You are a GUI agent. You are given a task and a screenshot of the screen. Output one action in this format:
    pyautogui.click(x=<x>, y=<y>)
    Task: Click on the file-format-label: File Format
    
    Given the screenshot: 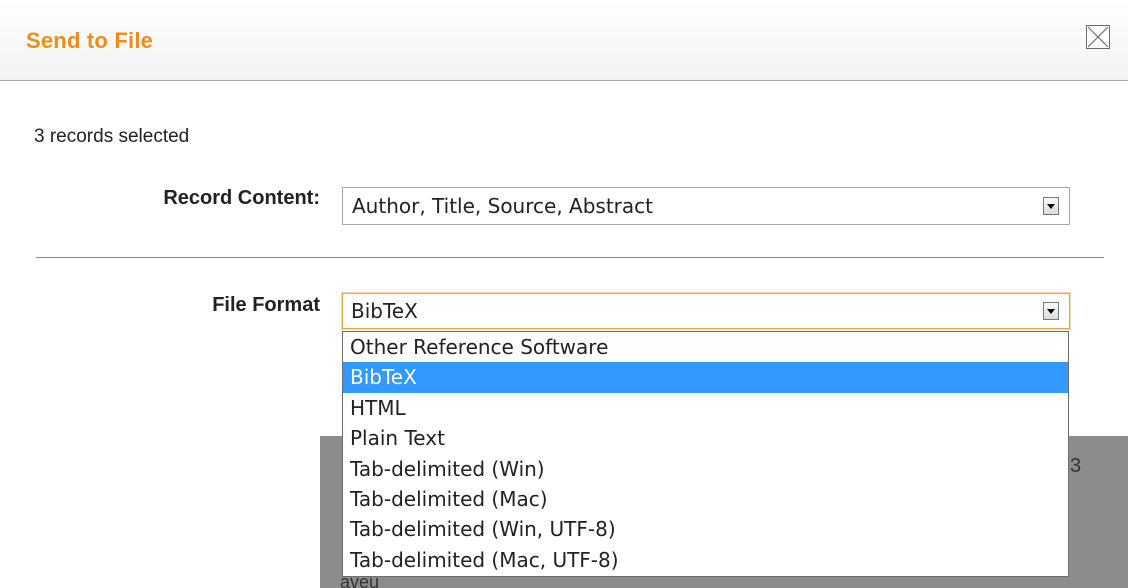 What is the action you would take?
    pyautogui.click(x=266, y=305)
    